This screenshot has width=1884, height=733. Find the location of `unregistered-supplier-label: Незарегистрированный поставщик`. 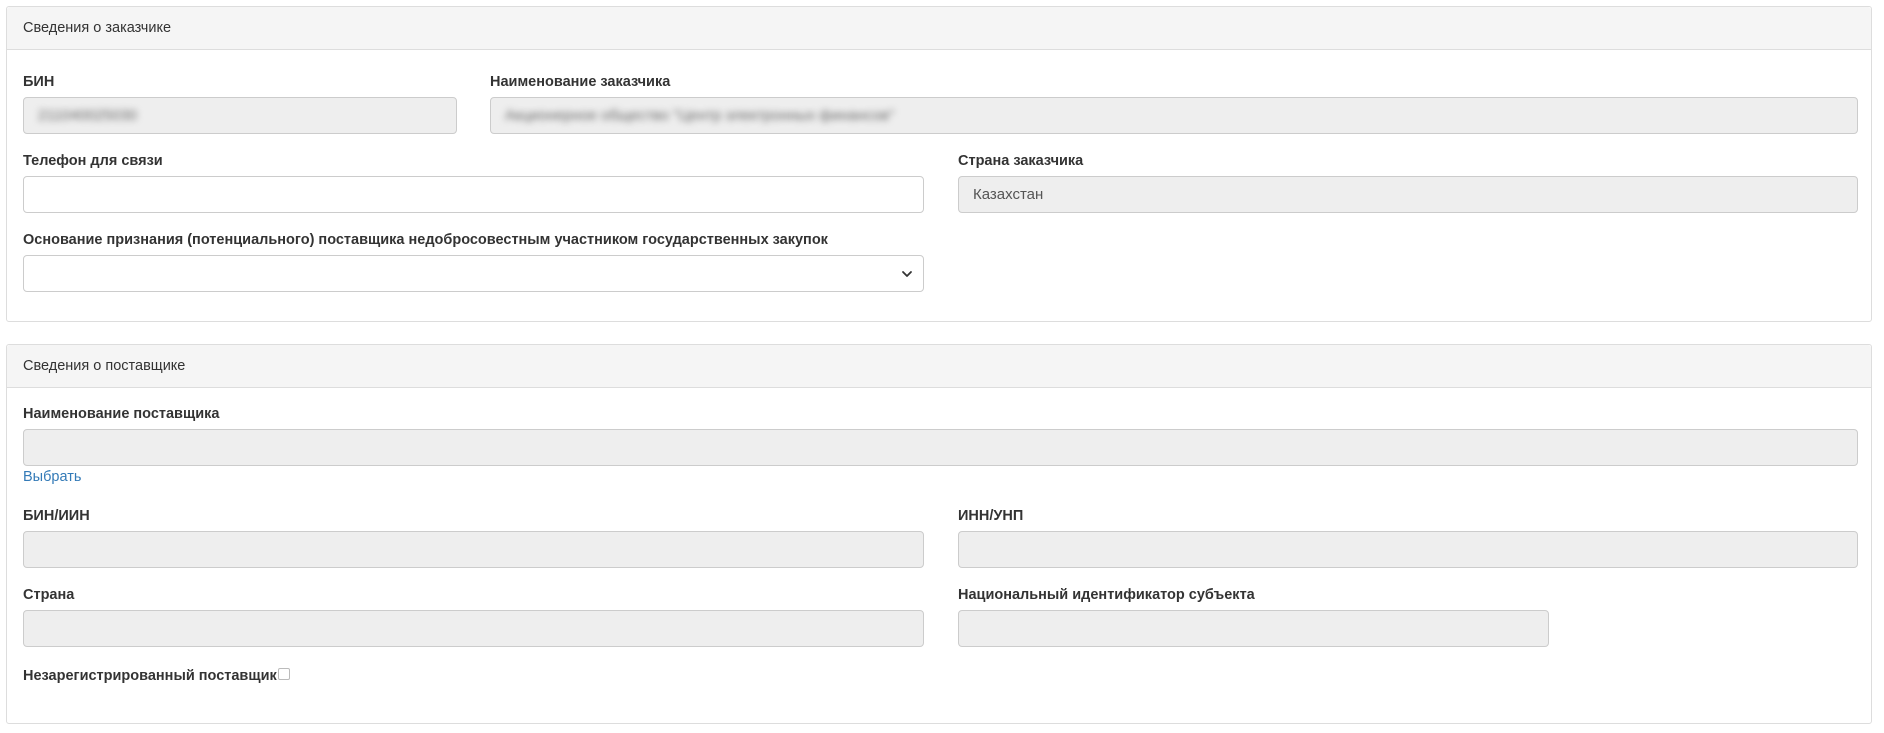

unregistered-supplier-label: Незарегистрированный поставщик is located at coordinates (150, 676).